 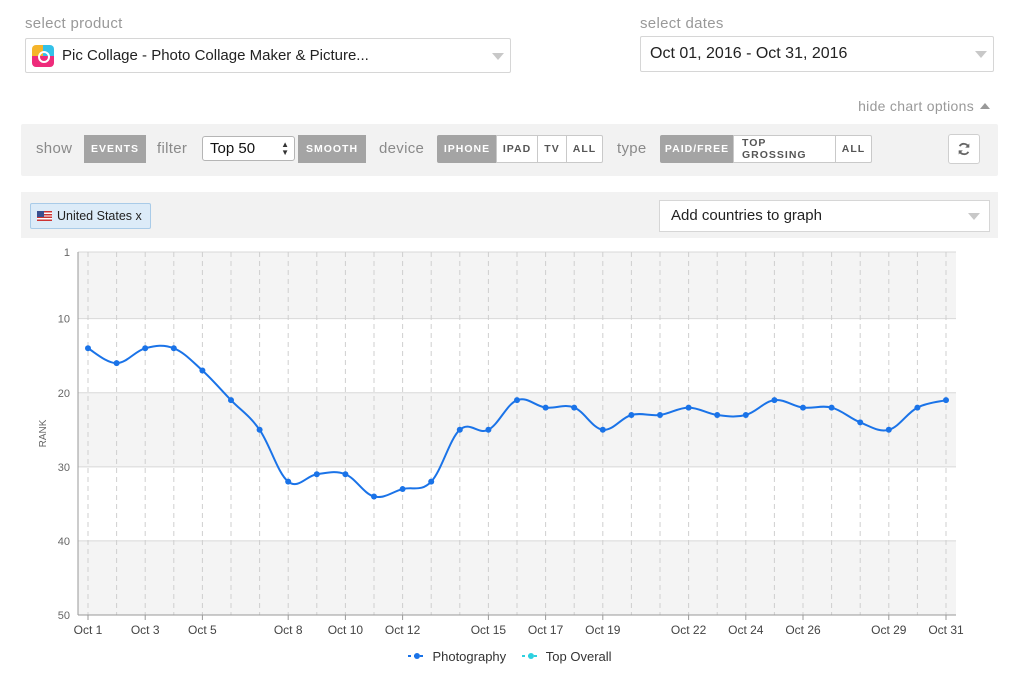 What do you see at coordinates (99, 216) in the screenshot?
I see `country-chip-label: United States x` at bounding box center [99, 216].